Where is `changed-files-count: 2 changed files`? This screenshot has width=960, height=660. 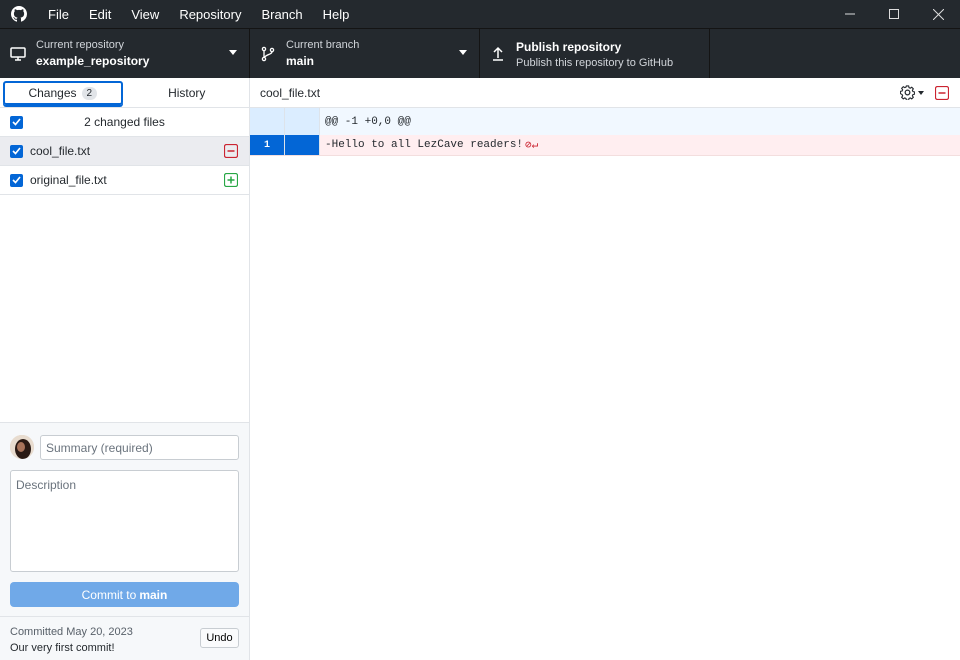
changed-files-count: 2 changed files is located at coordinates (124, 122).